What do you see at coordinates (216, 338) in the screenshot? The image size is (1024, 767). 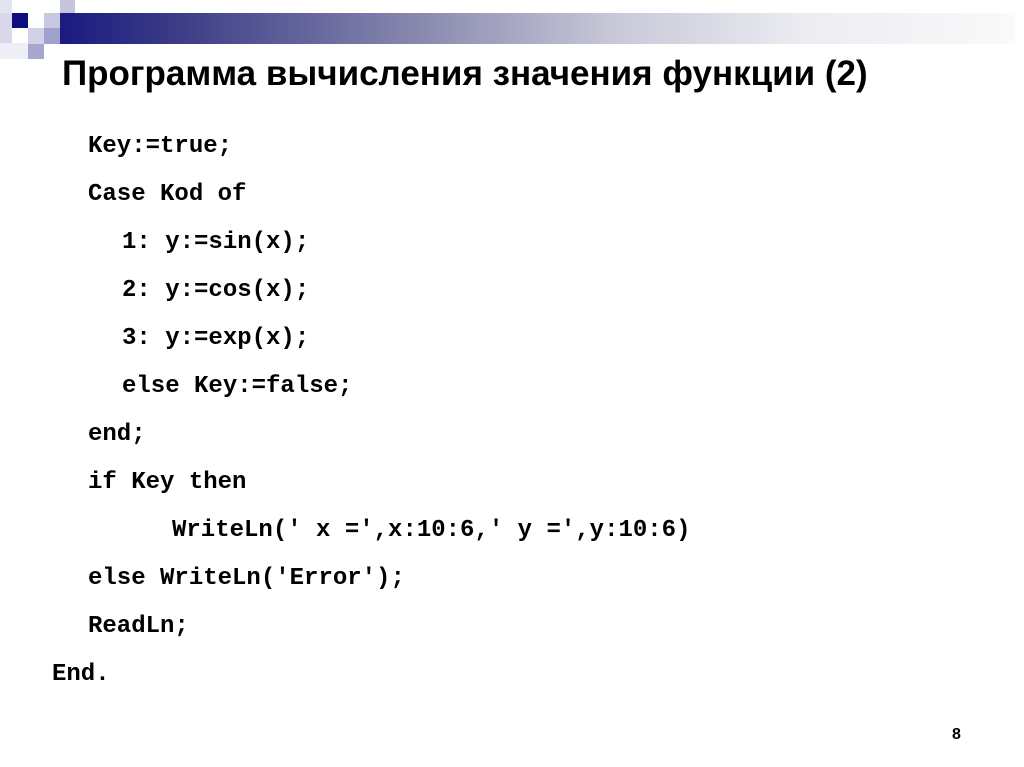 I see `code-line: 3: y:=exp(x);` at bounding box center [216, 338].